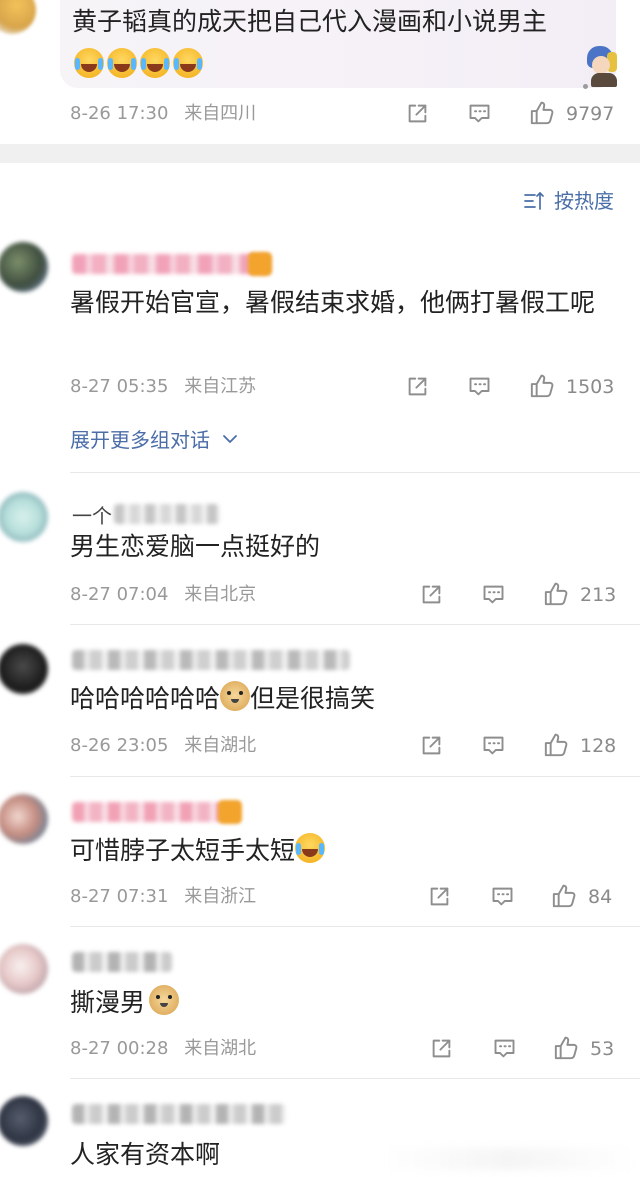  Describe the element at coordinates (578, 745) in the screenshot. I see `like-button: 128` at that location.